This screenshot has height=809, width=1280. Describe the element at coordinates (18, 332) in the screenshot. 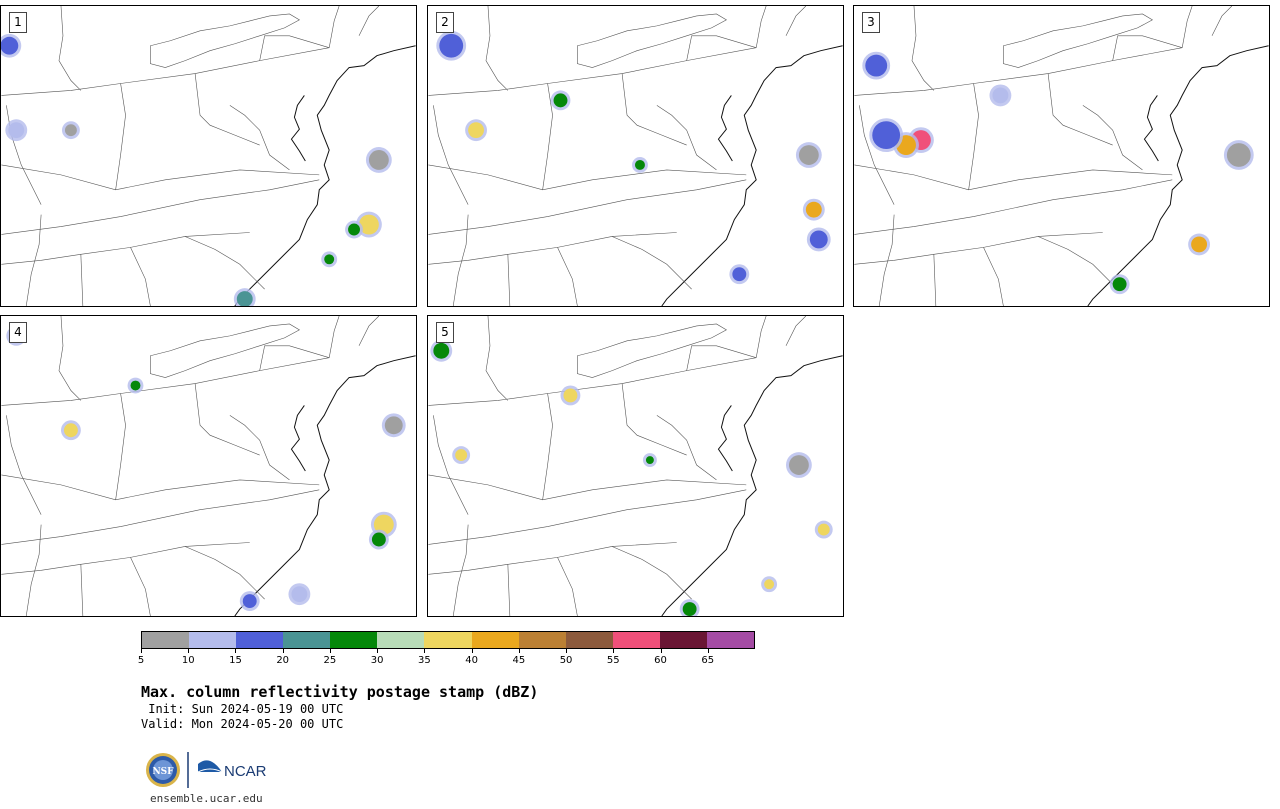

I see `panel-number-4: 4` at that location.